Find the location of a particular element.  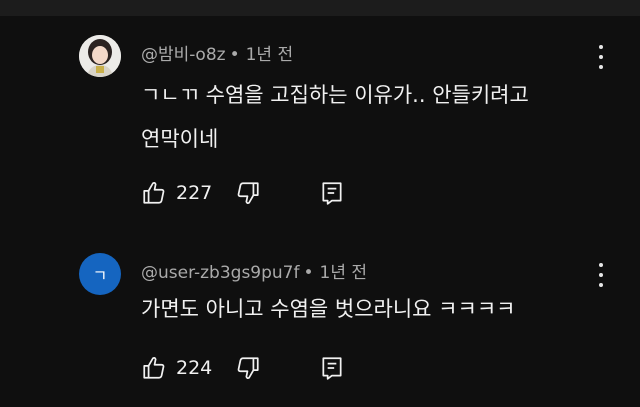

comment-text-line: ㄱㄴㄲ 수염을 고집하는 이유가.. 안들키려고 is located at coordinates (335, 95).